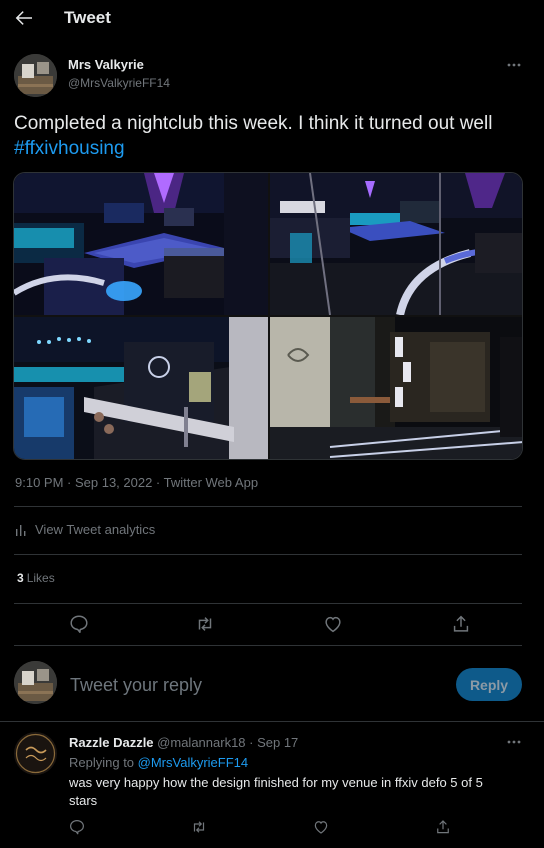 The height and width of the screenshot is (848, 544). What do you see at coordinates (35, 75) in the screenshot?
I see `author-avatar` at bounding box center [35, 75].